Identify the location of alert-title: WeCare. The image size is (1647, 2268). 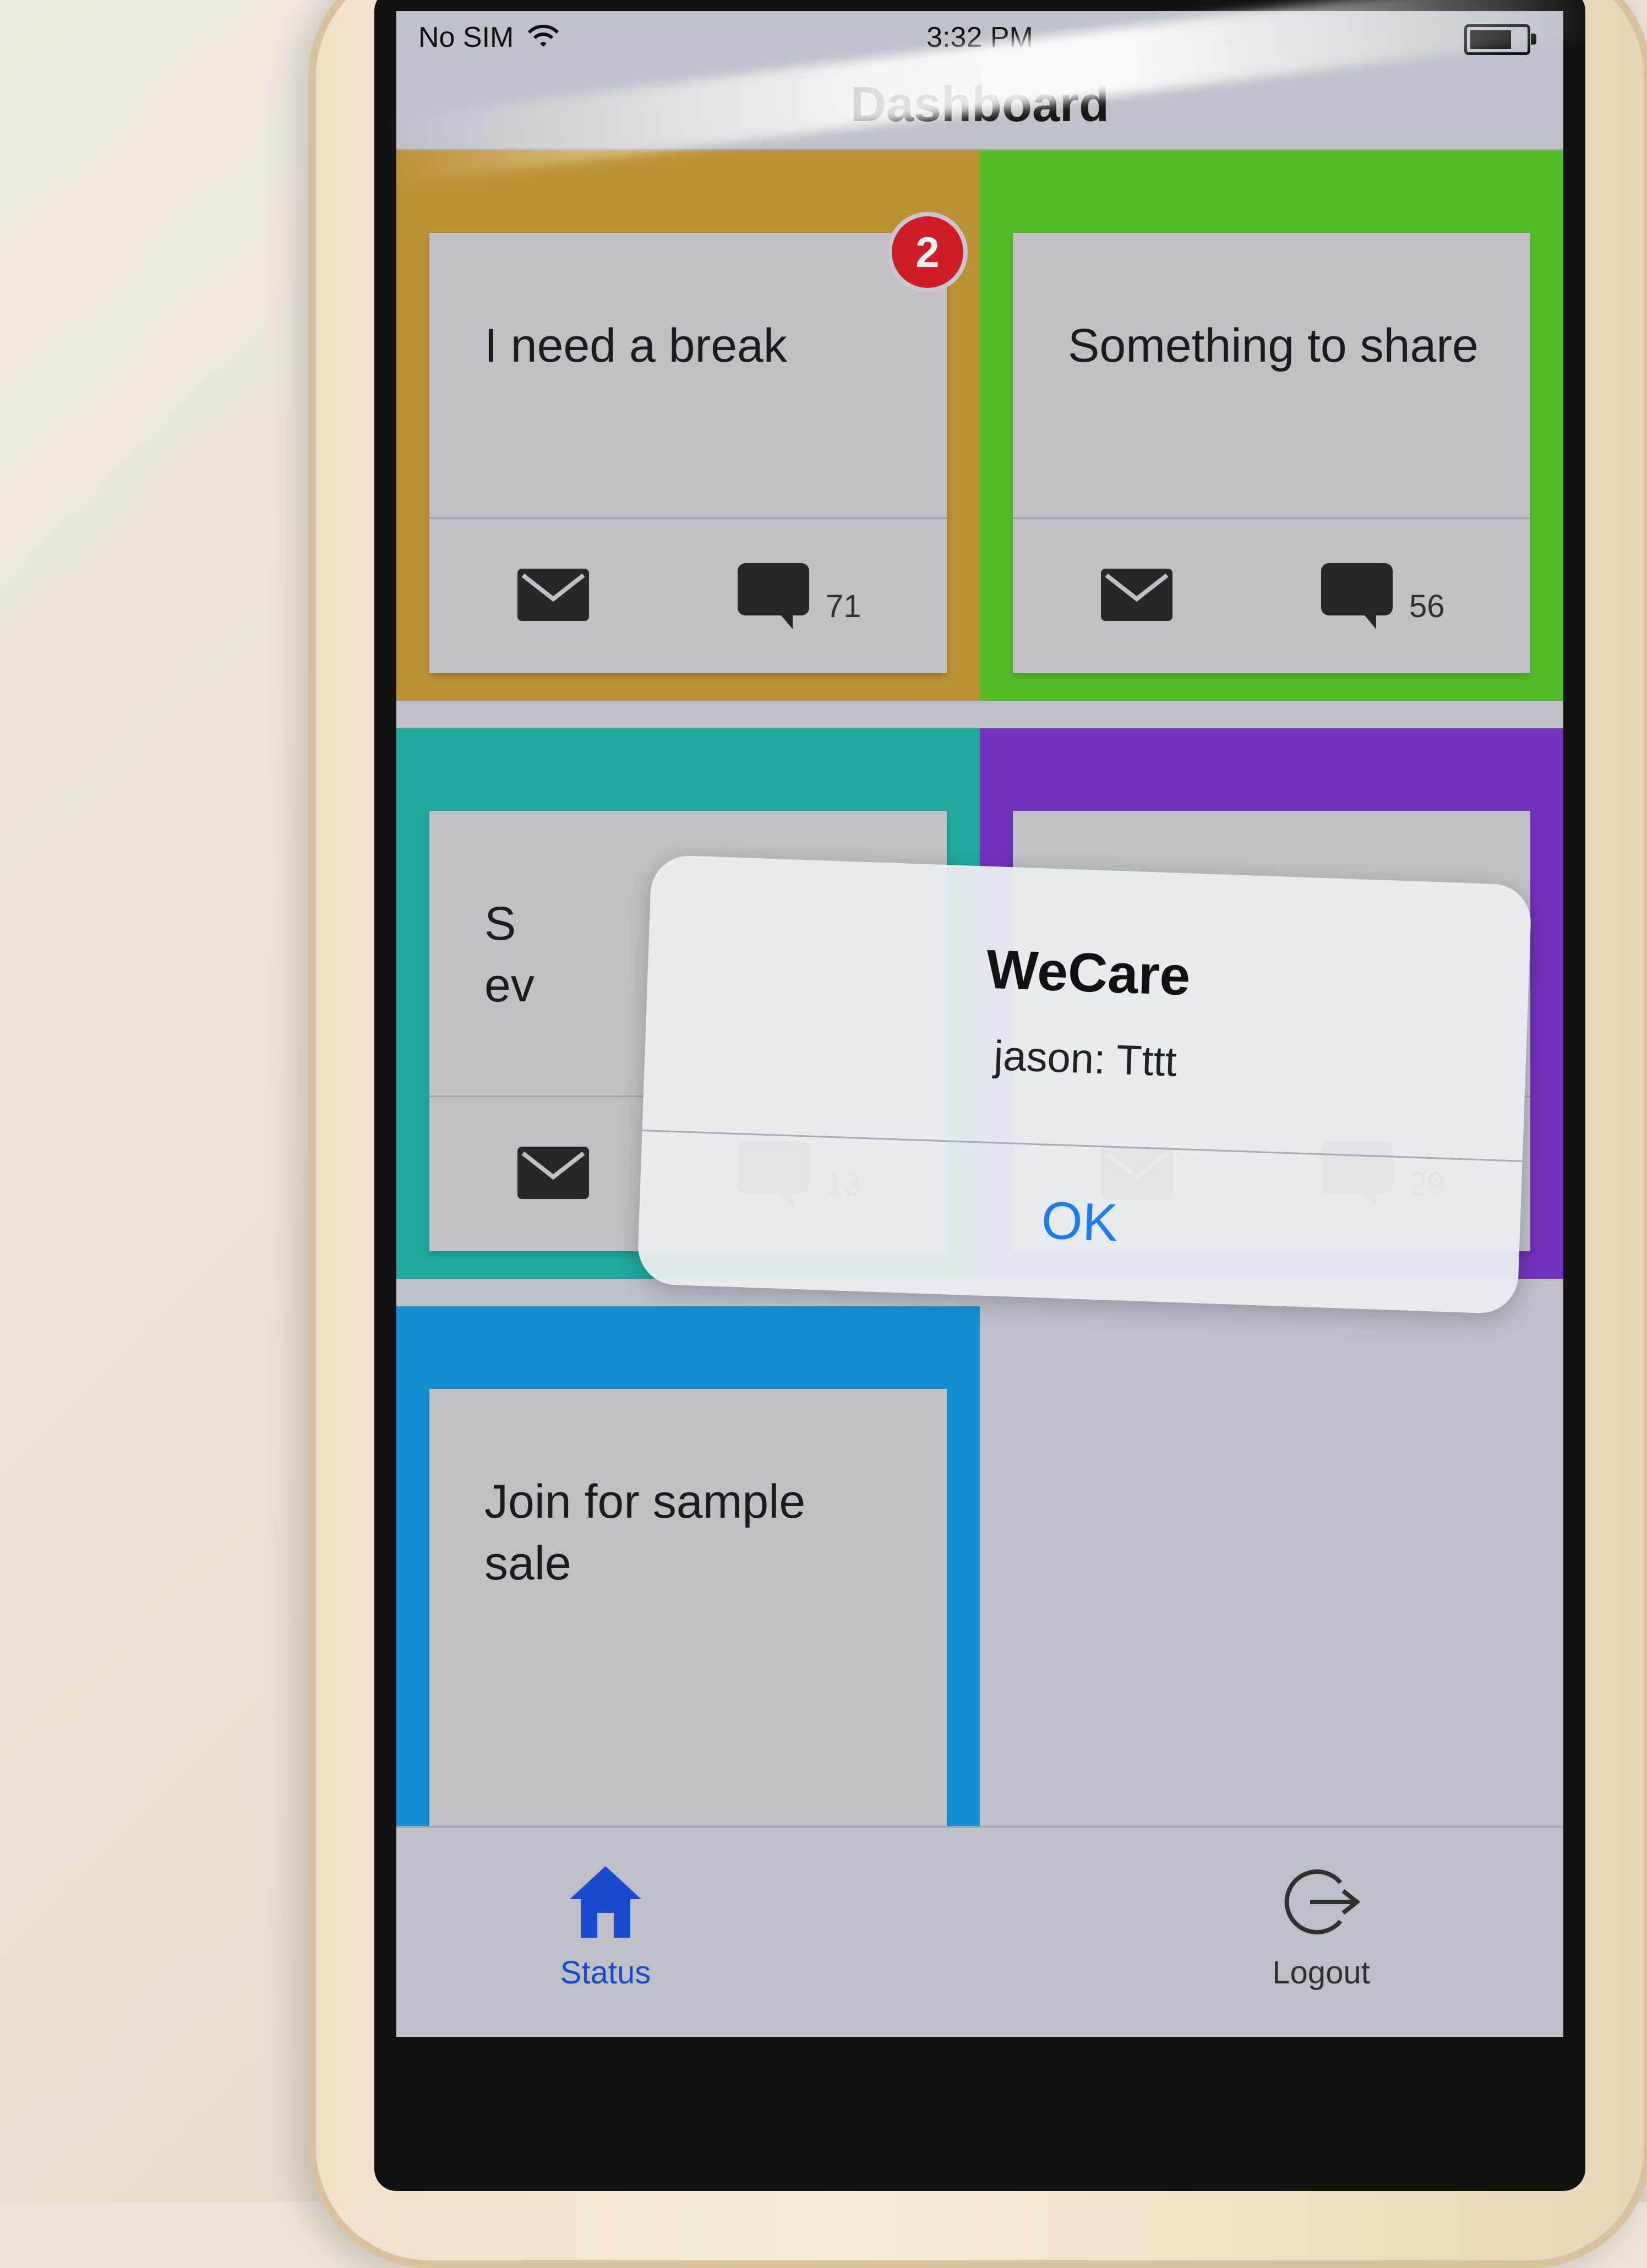
(1088, 972).